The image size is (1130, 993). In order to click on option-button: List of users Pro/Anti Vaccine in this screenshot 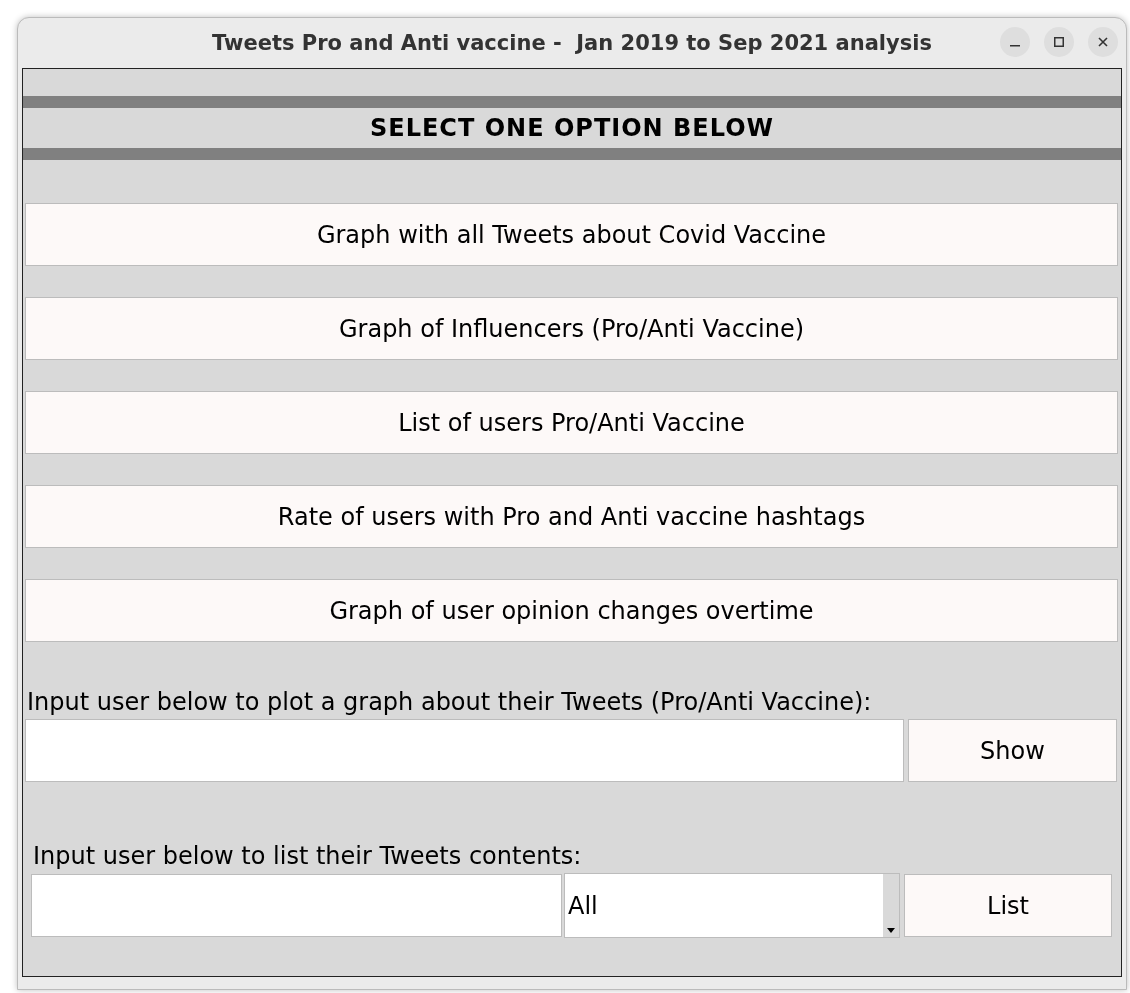, I will do `click(571, 422)`.